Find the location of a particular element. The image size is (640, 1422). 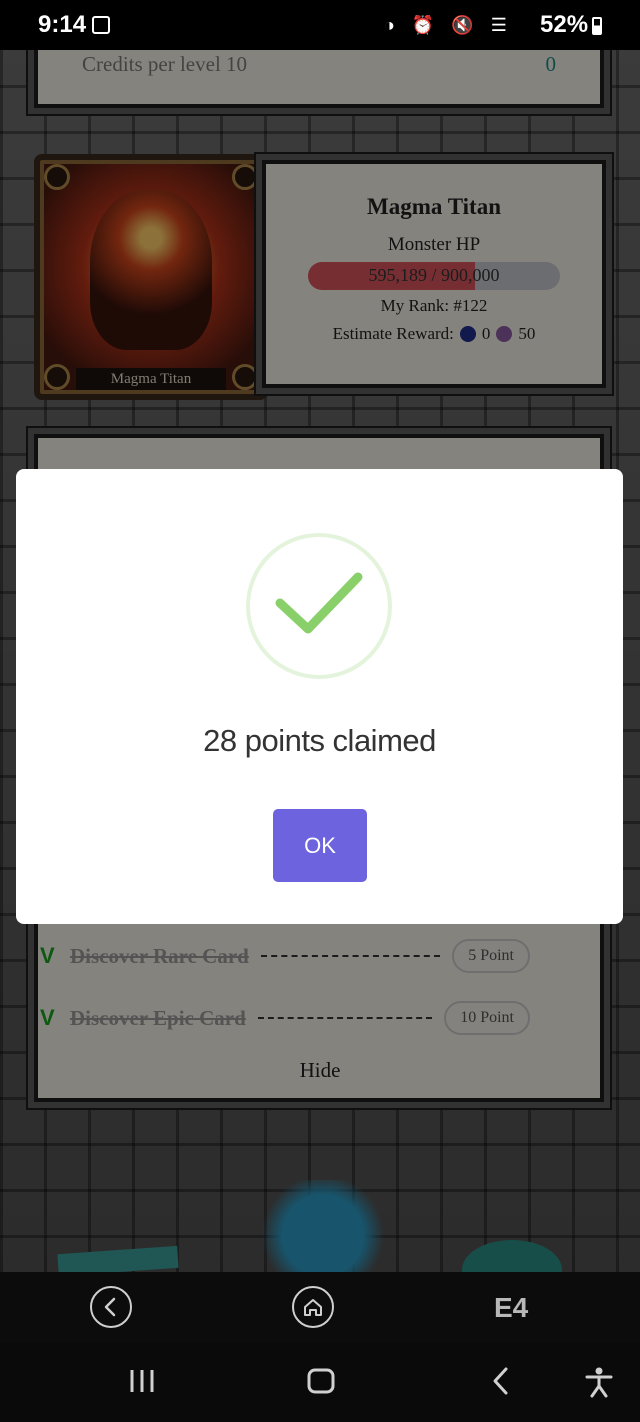

back-chevron-icon is located at coordinates (501, 1381).